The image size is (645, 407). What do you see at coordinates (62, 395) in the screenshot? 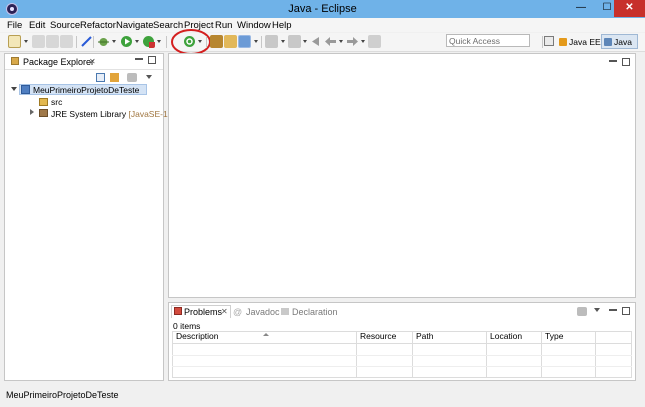
I see `status-text: MeuPrimeiroProjetoDeTeste` at bounding box center [62, 395].